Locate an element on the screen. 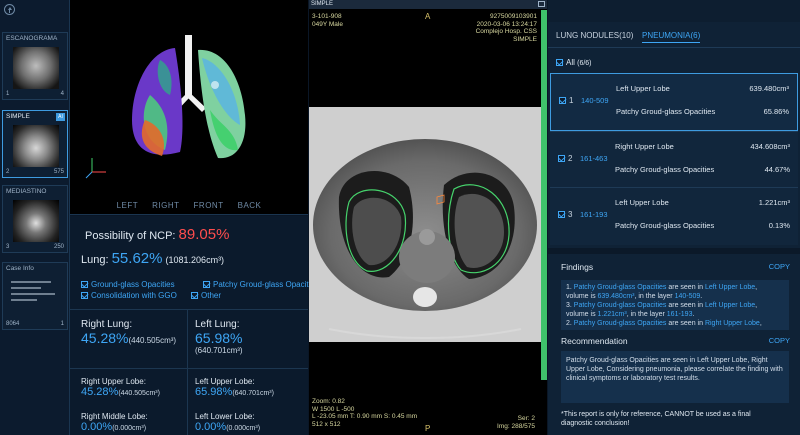  legend-label: Other is located at coordinates (211, 295).